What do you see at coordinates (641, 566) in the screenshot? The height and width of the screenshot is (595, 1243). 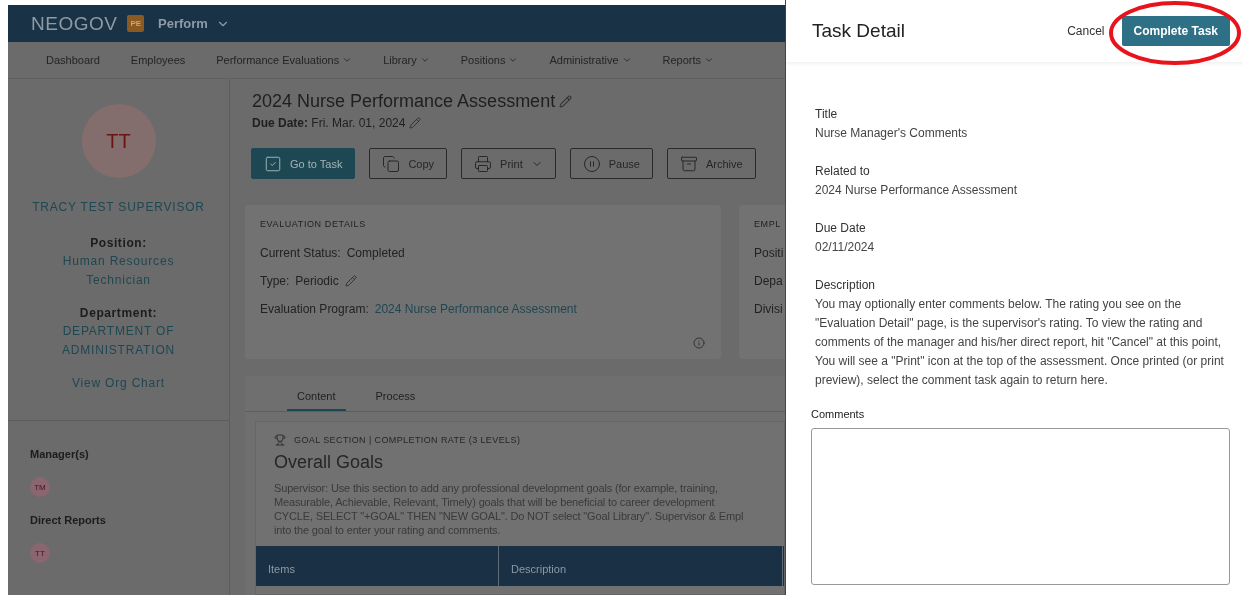 I see `column-header: Description` at bounding box center [641, 566].